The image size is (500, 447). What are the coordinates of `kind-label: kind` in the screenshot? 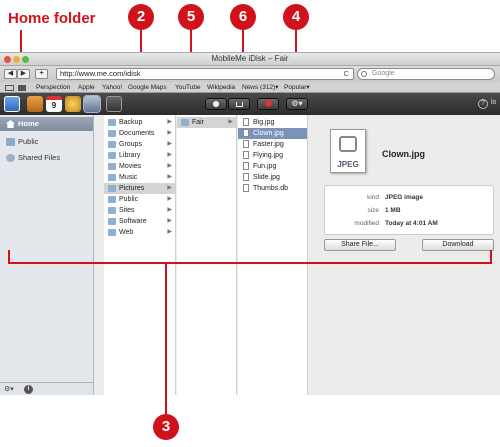 It's located at (373, 197).